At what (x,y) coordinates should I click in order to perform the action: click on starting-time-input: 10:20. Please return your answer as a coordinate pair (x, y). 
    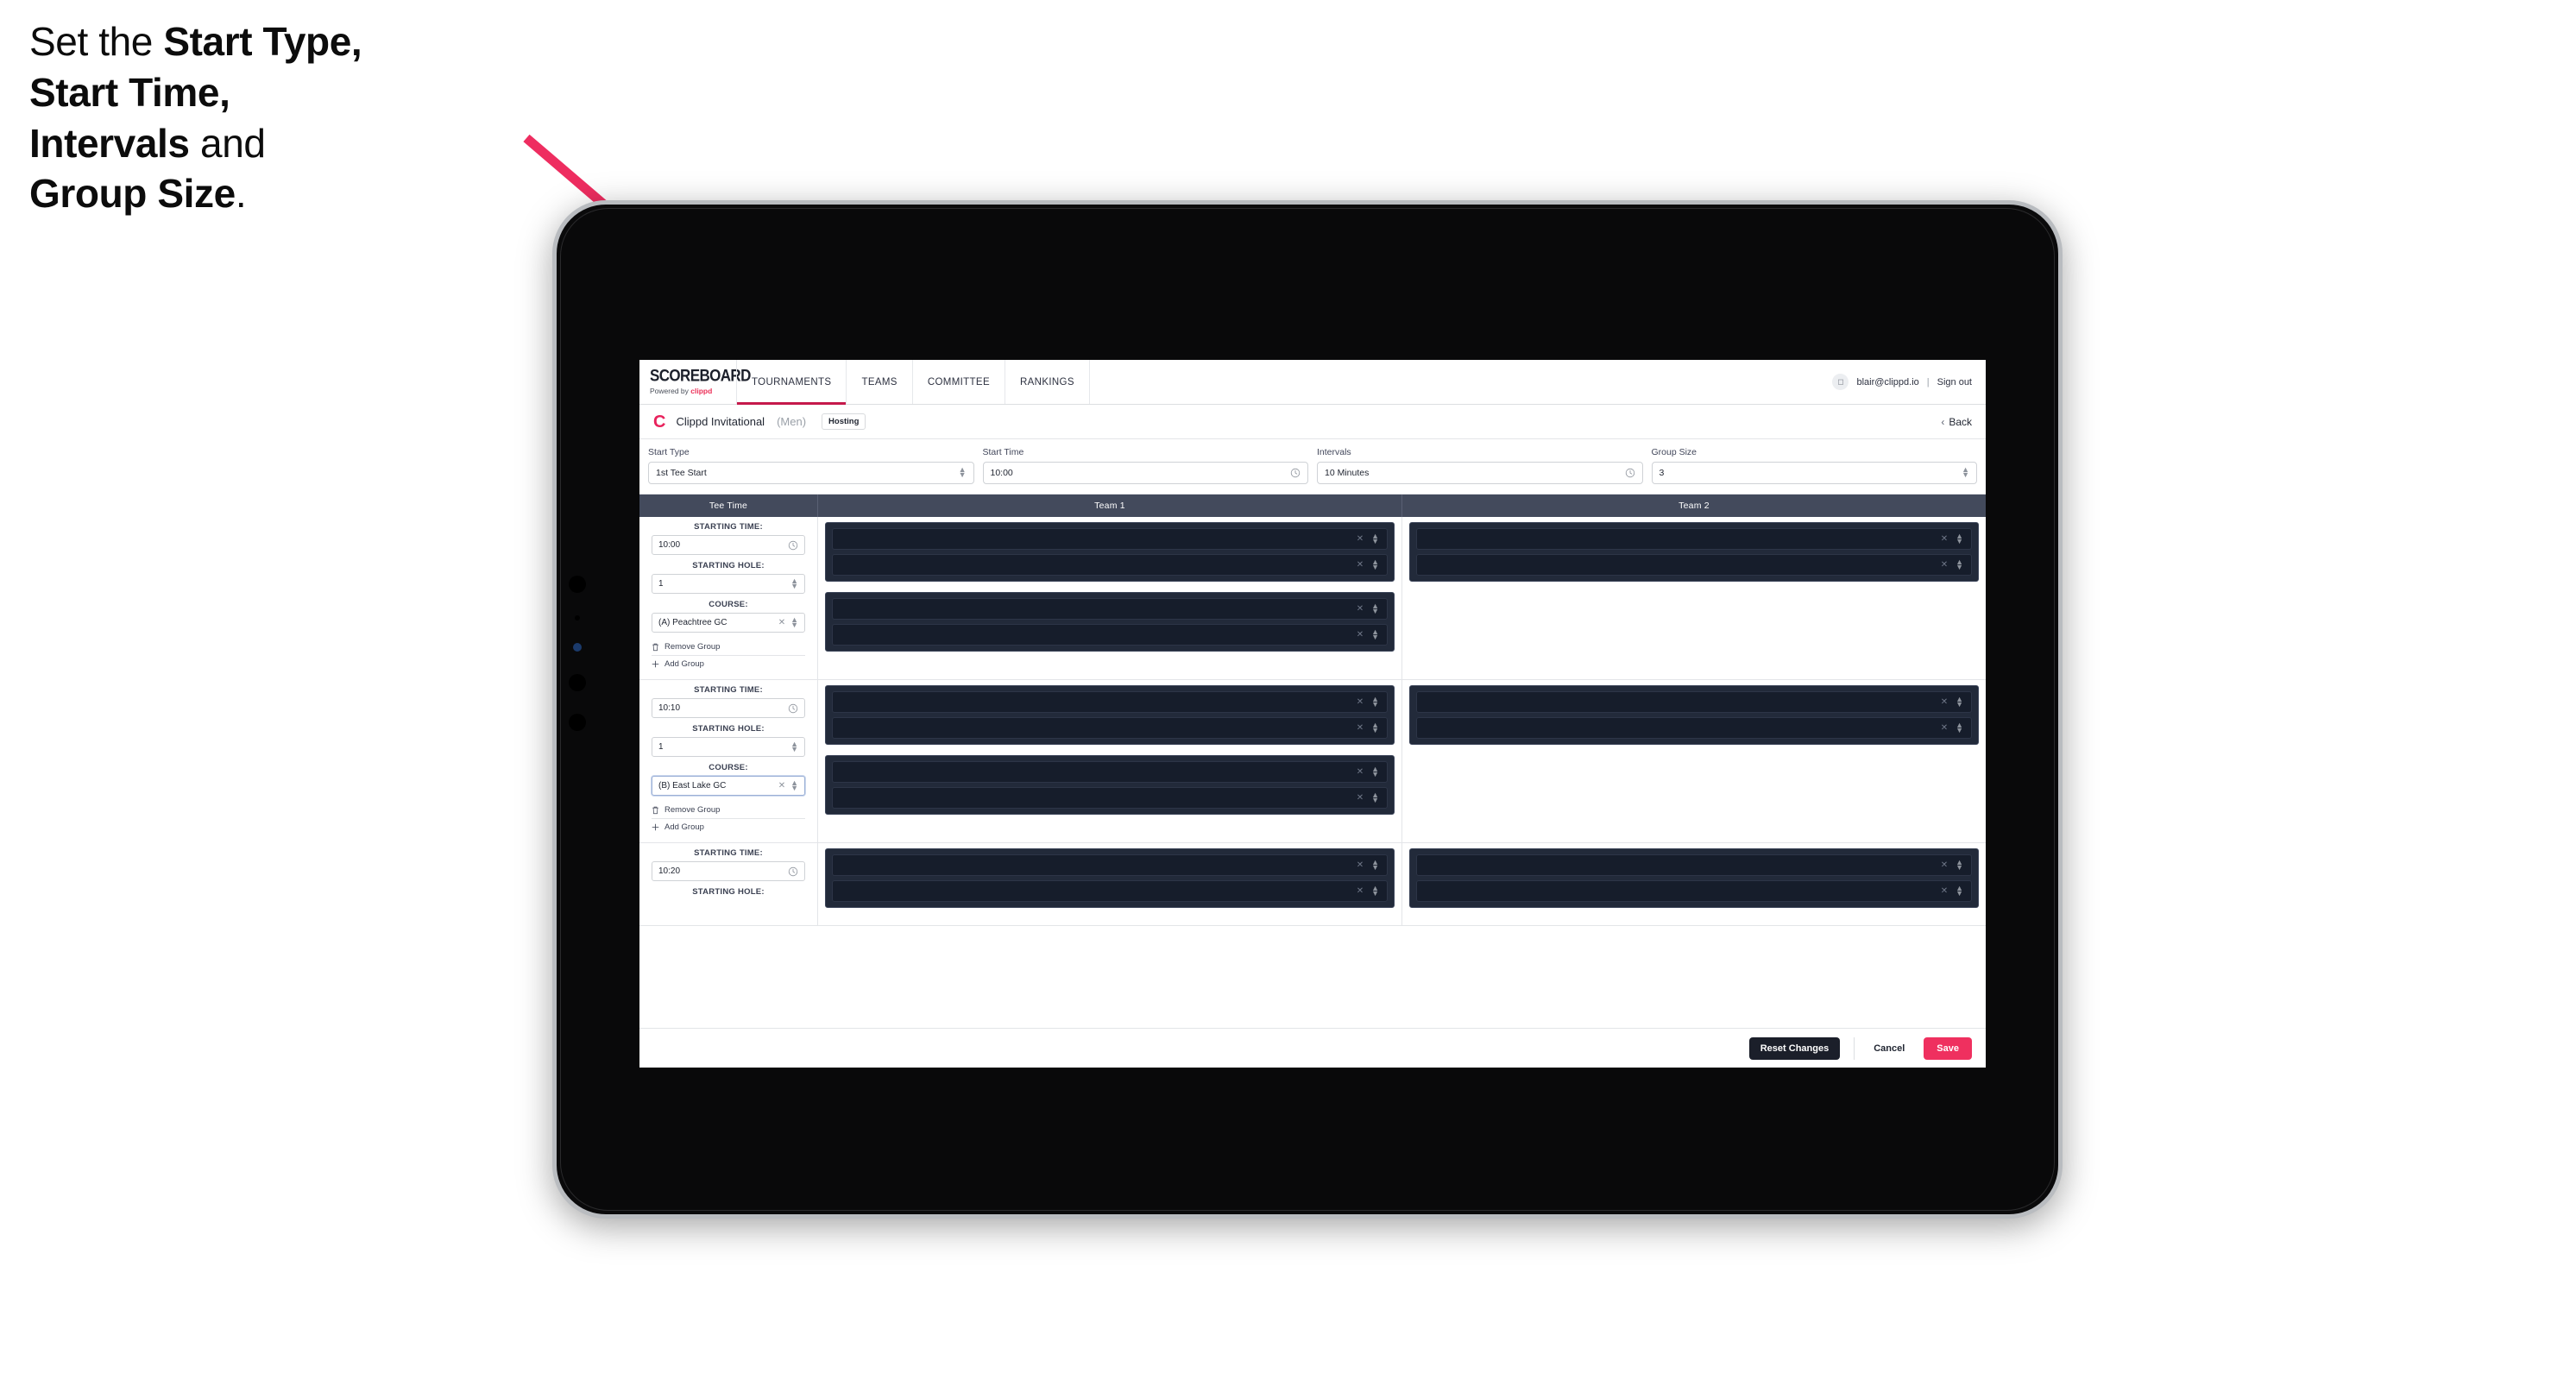
    Looking at the image, I should click on (728, 871).